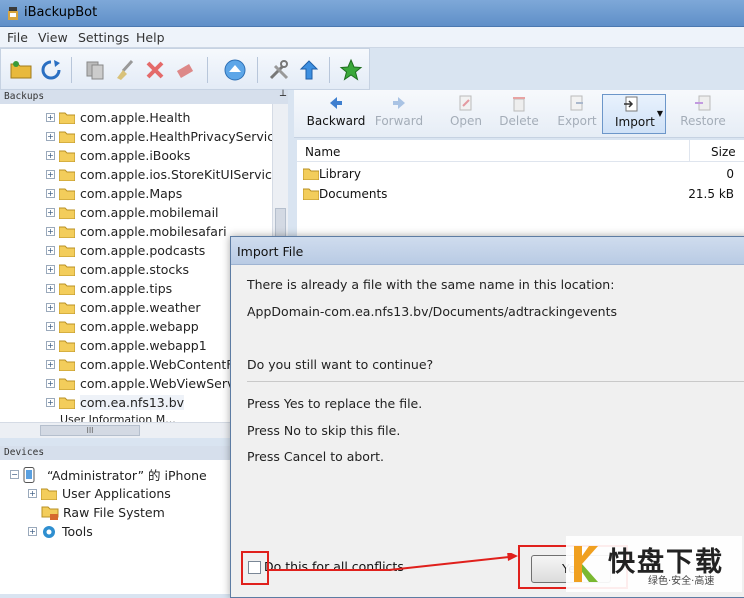 This screenshot has width=744, height=598. Describe the element at coordinates (162, 364) in the screenshot. I see `tree-item-label: com.apple.WebContentFilt` at that location.